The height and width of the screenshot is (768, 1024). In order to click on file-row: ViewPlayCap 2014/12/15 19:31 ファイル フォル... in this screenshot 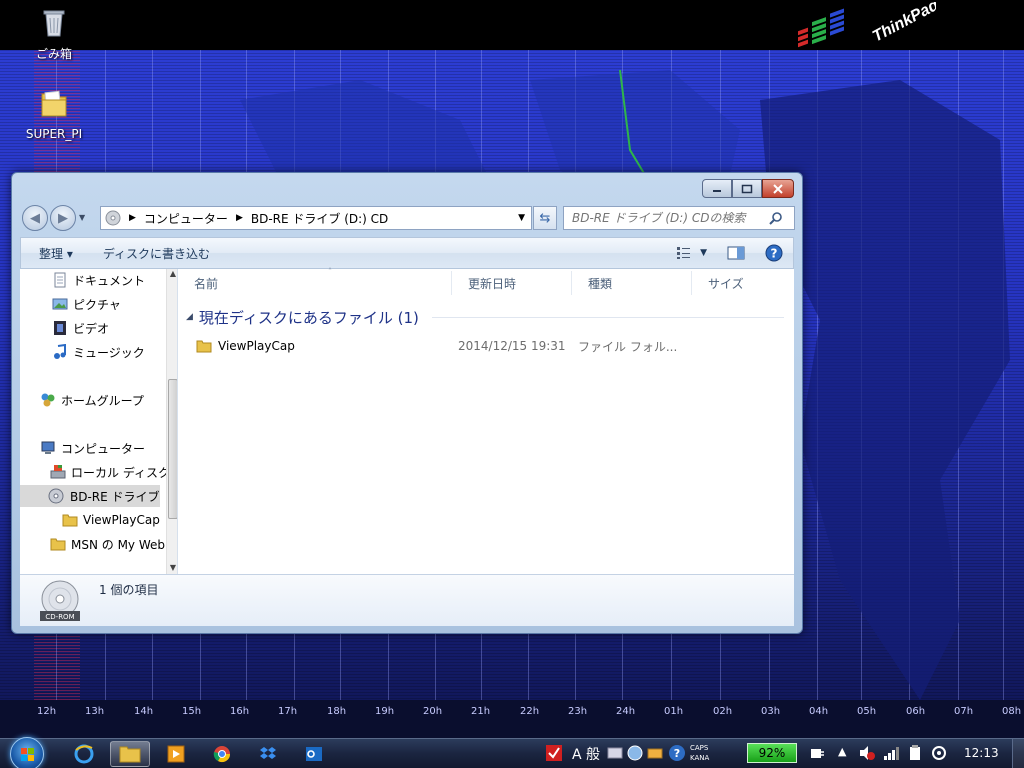, I will do `click(489, 346)`.